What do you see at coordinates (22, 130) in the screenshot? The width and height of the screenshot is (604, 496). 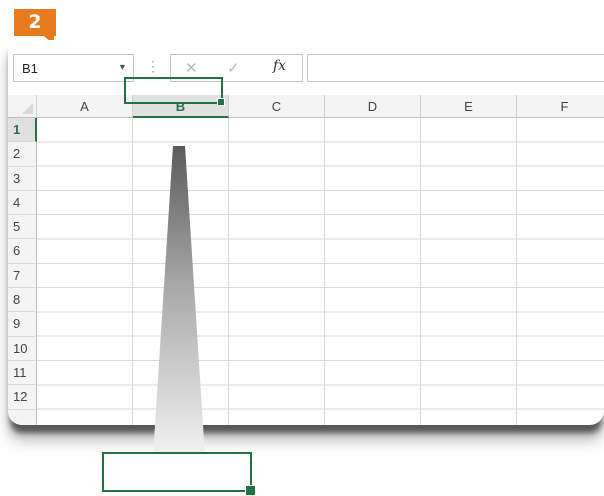 I see `row-header: 1` at bounding box center [22, 130].